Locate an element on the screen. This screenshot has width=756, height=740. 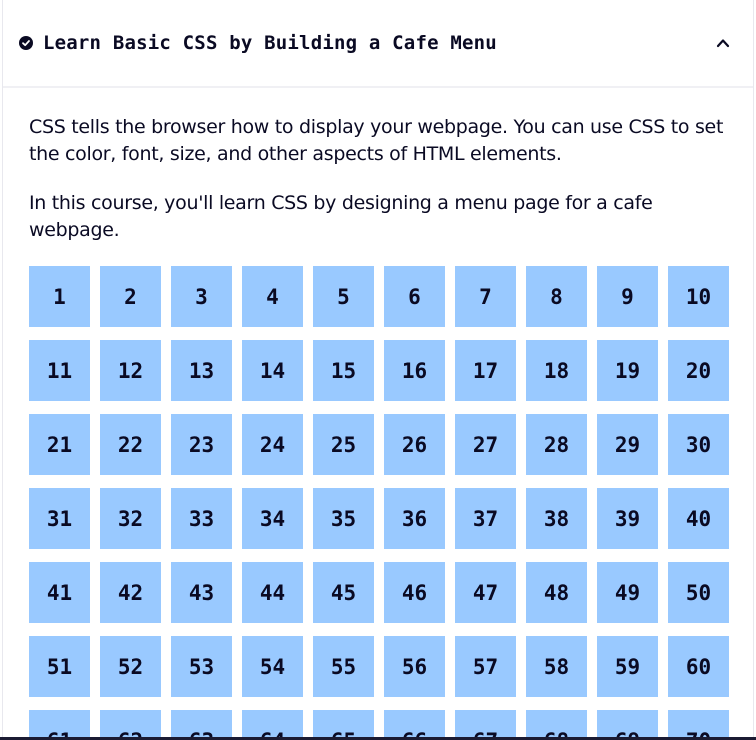
step-button: 23 is located at coordinates (201, 444).